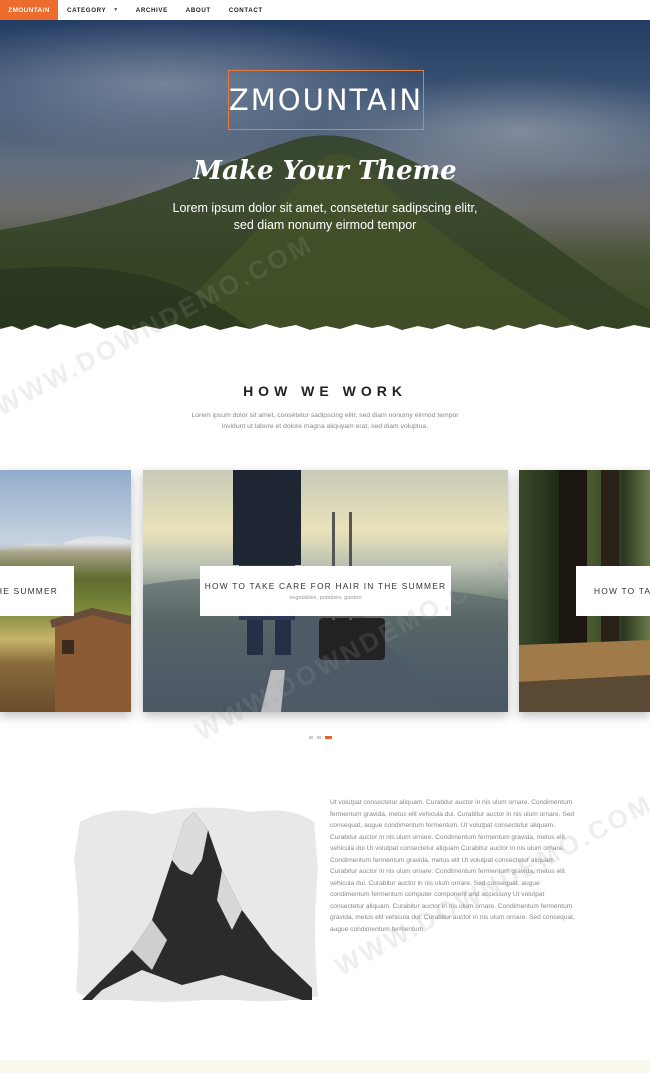 This screenshot has width=650, height=1073. I want to click on nav-item-about: ABOUT, so click(198, 10).